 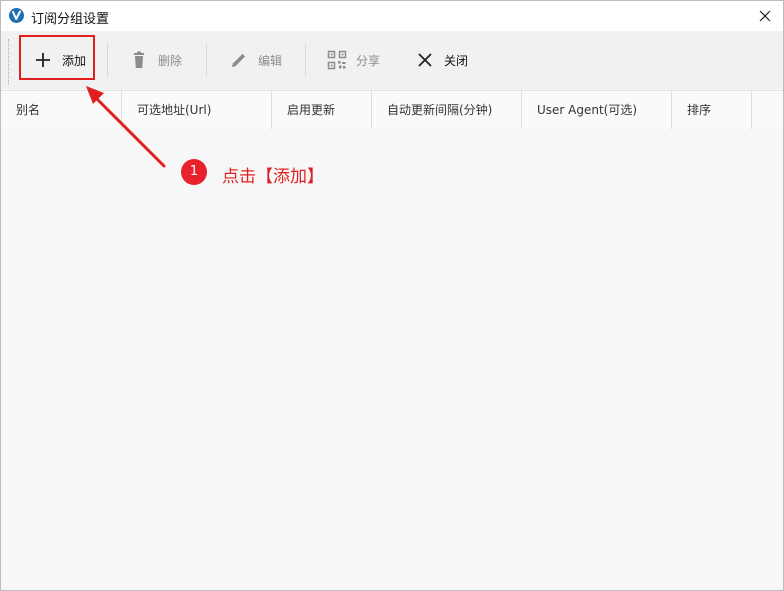 What do you see at coordinates (712, 110) in the screenshot?
I see `column-header-sort: 排序` at bounding box center [712, 110].